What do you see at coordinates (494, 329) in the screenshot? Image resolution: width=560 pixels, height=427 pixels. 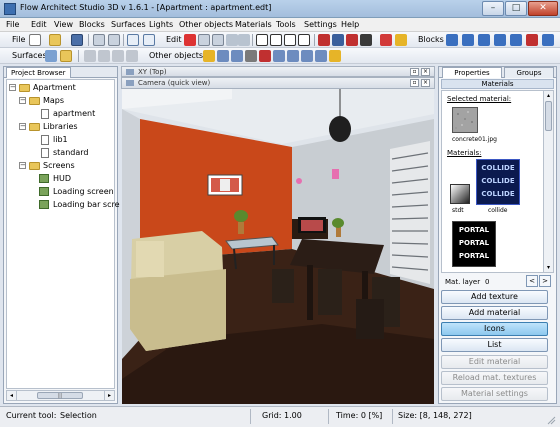 I see `icons-view-button: Icons` at bounding box center [494, 329].